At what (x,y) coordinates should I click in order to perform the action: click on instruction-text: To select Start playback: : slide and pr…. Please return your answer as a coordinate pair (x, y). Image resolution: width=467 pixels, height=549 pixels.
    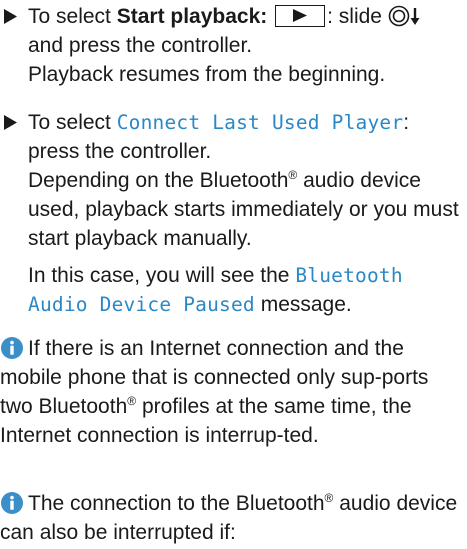
    Looking at the image, I should click on (244, 31).